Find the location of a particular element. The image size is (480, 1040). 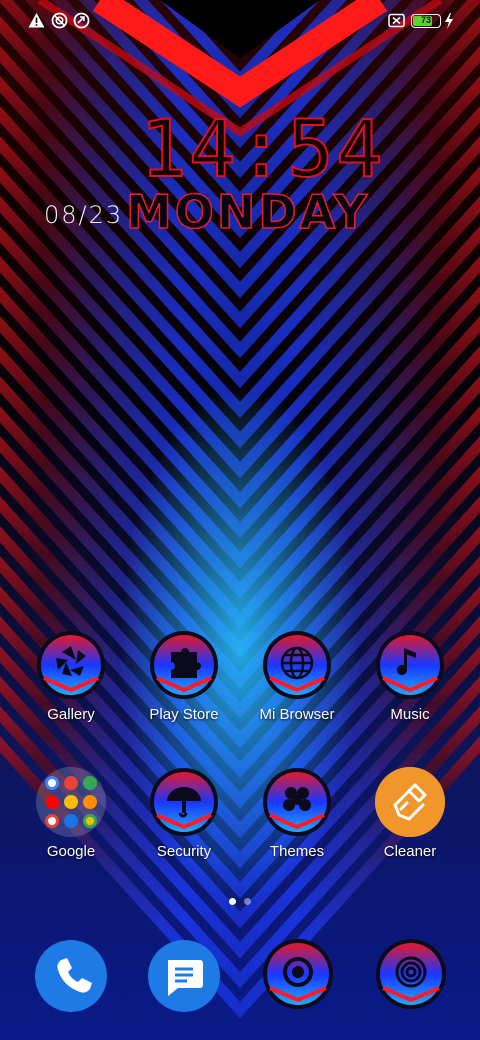

clock-date: 08/23 is located at coordinates (84, 215).